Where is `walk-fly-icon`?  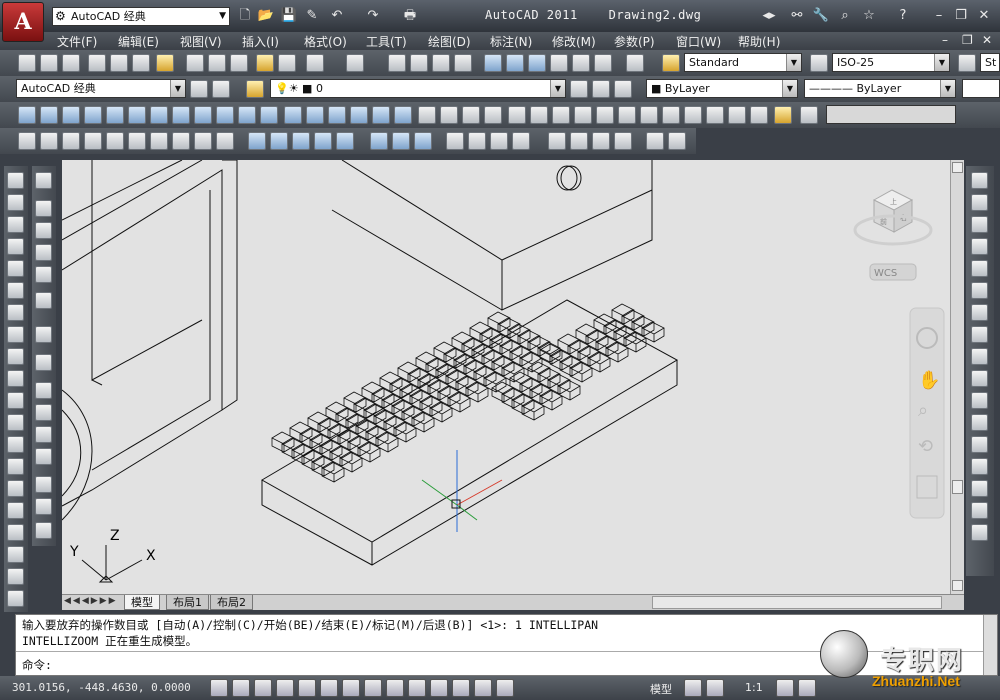 walk-fly-icon is located at coordinates (43, 362).